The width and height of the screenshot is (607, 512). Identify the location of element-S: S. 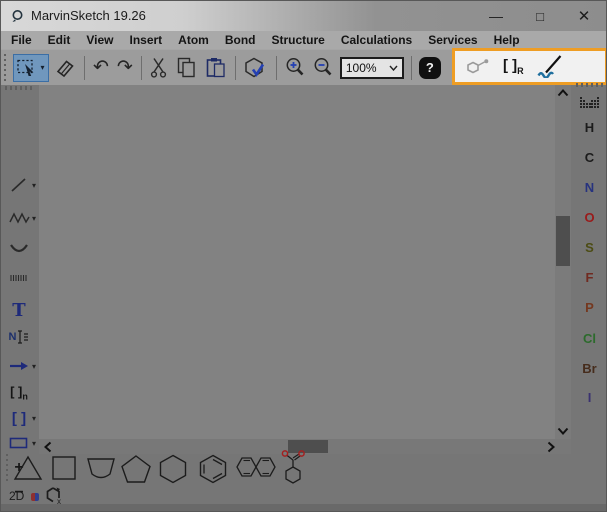
(588, 248).